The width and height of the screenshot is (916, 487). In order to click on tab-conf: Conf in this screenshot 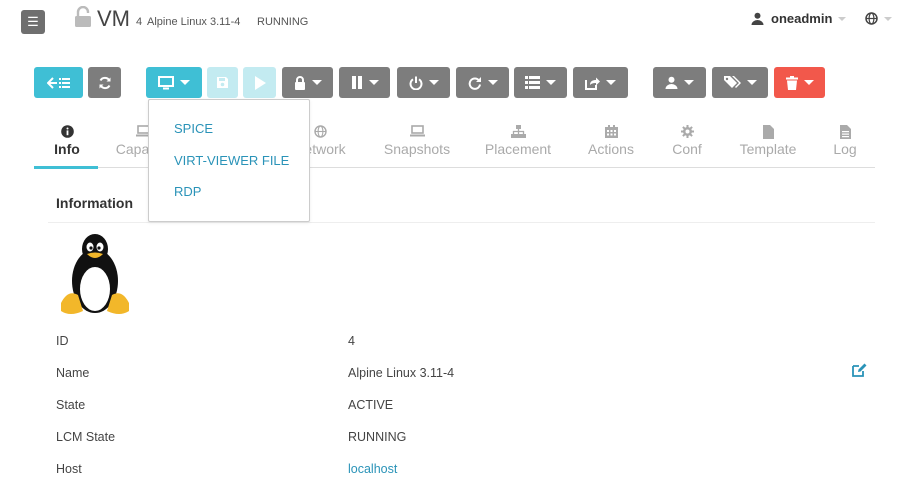, I will do `click(687, 141)`.